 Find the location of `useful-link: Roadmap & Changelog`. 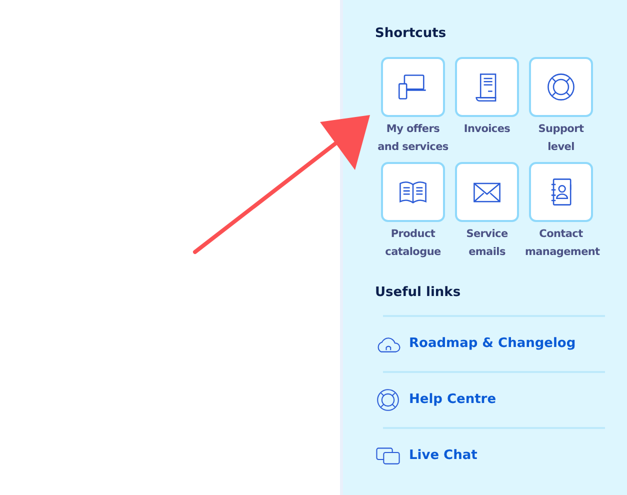

useful-link: Roadmap & Changelog is located at coordinates (475, 344).